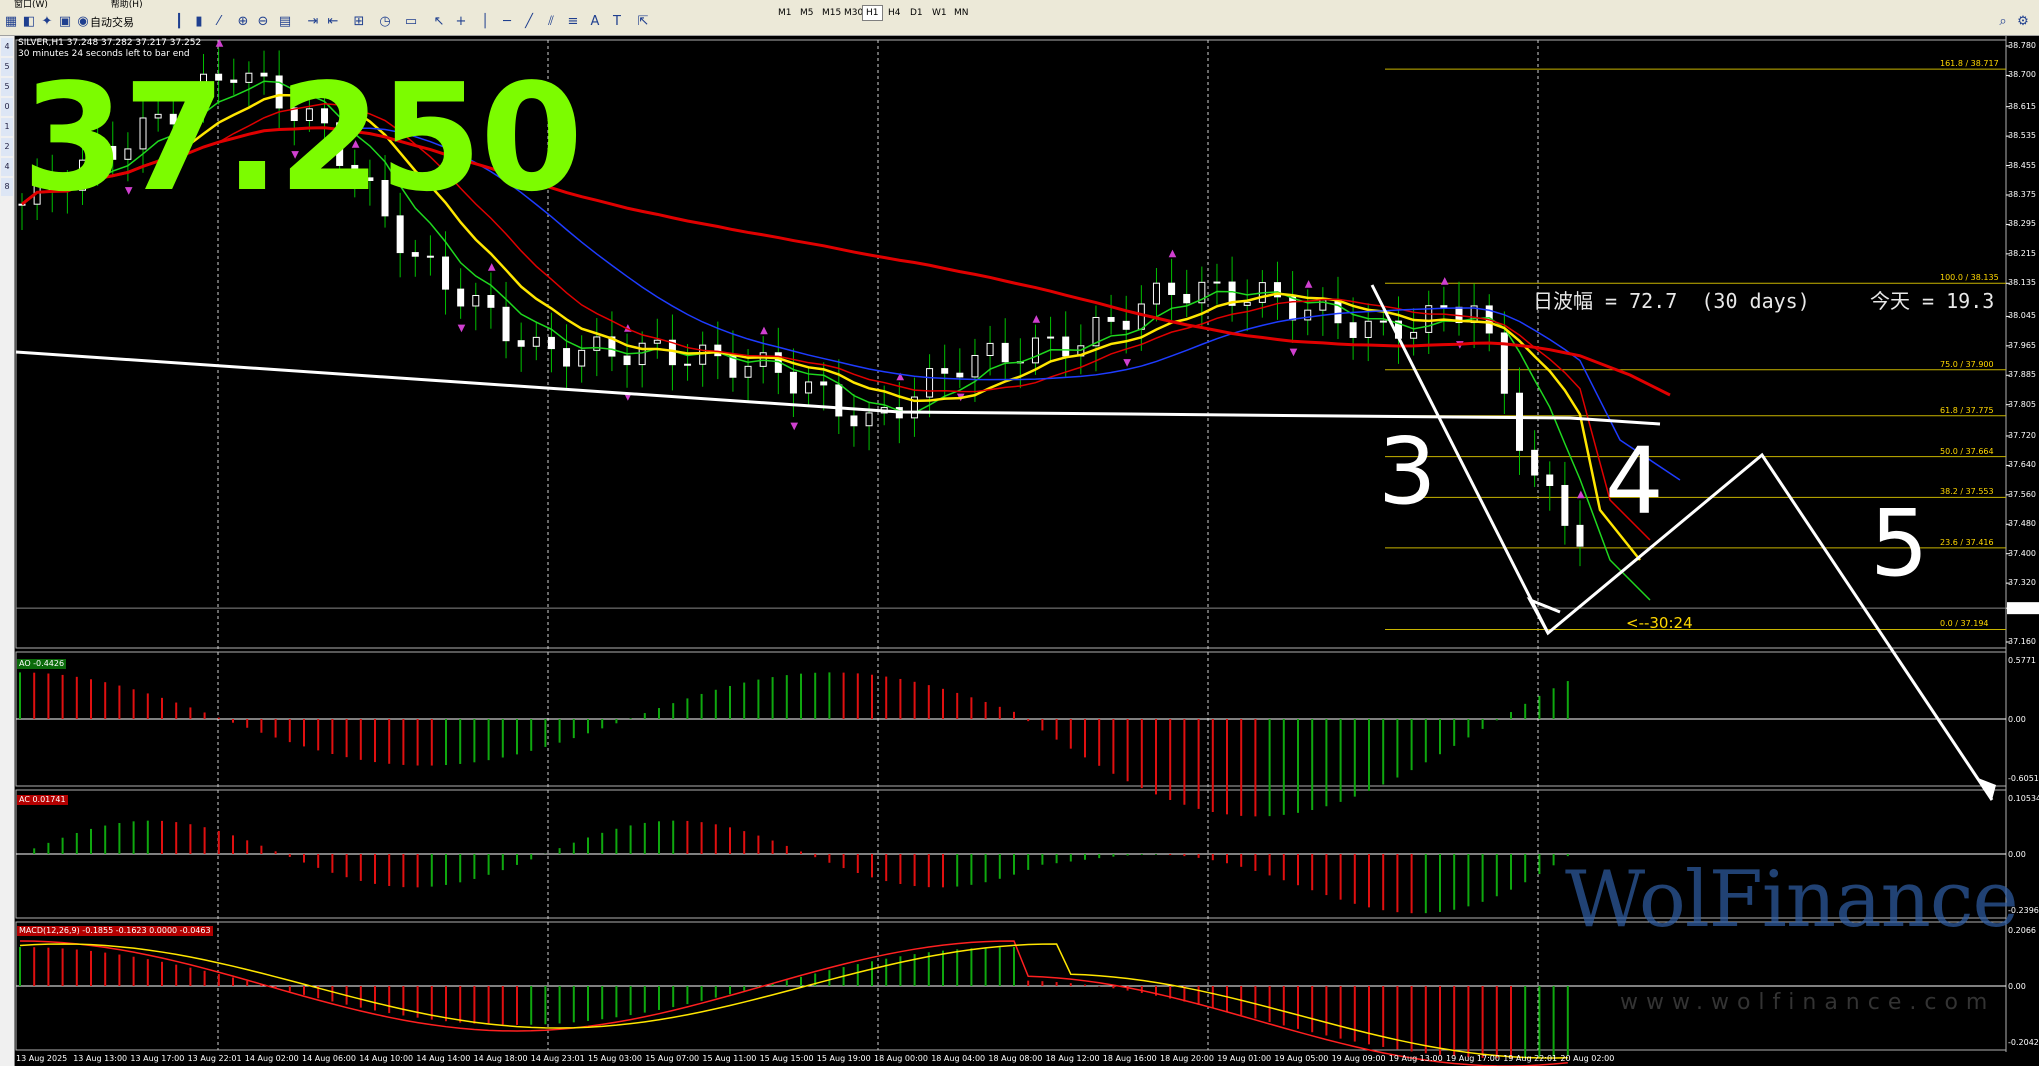  What do you see at coordinates (595, 22) in the screenshot?
I see `text-icon: A` at bounding box center [595, 22].